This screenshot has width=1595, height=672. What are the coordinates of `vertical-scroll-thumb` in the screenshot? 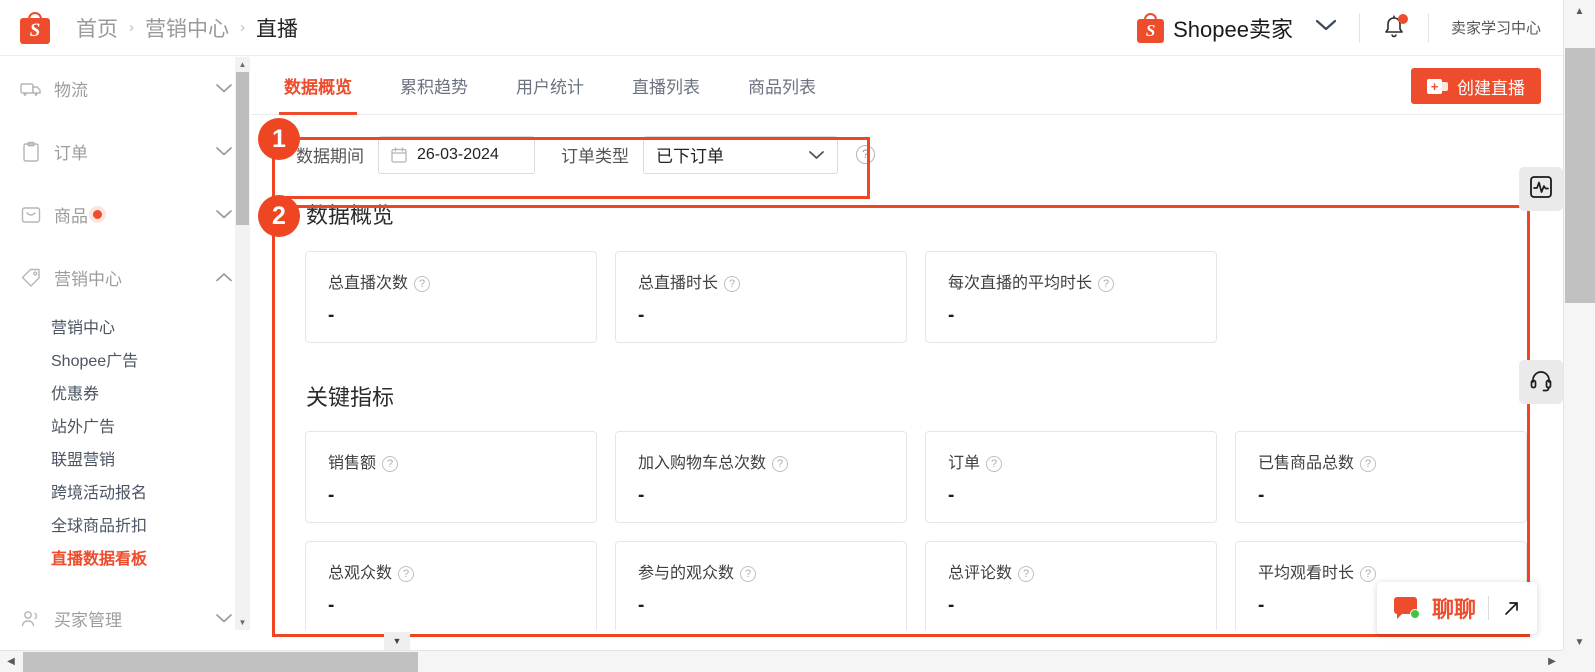 It's located at (1580, 175).